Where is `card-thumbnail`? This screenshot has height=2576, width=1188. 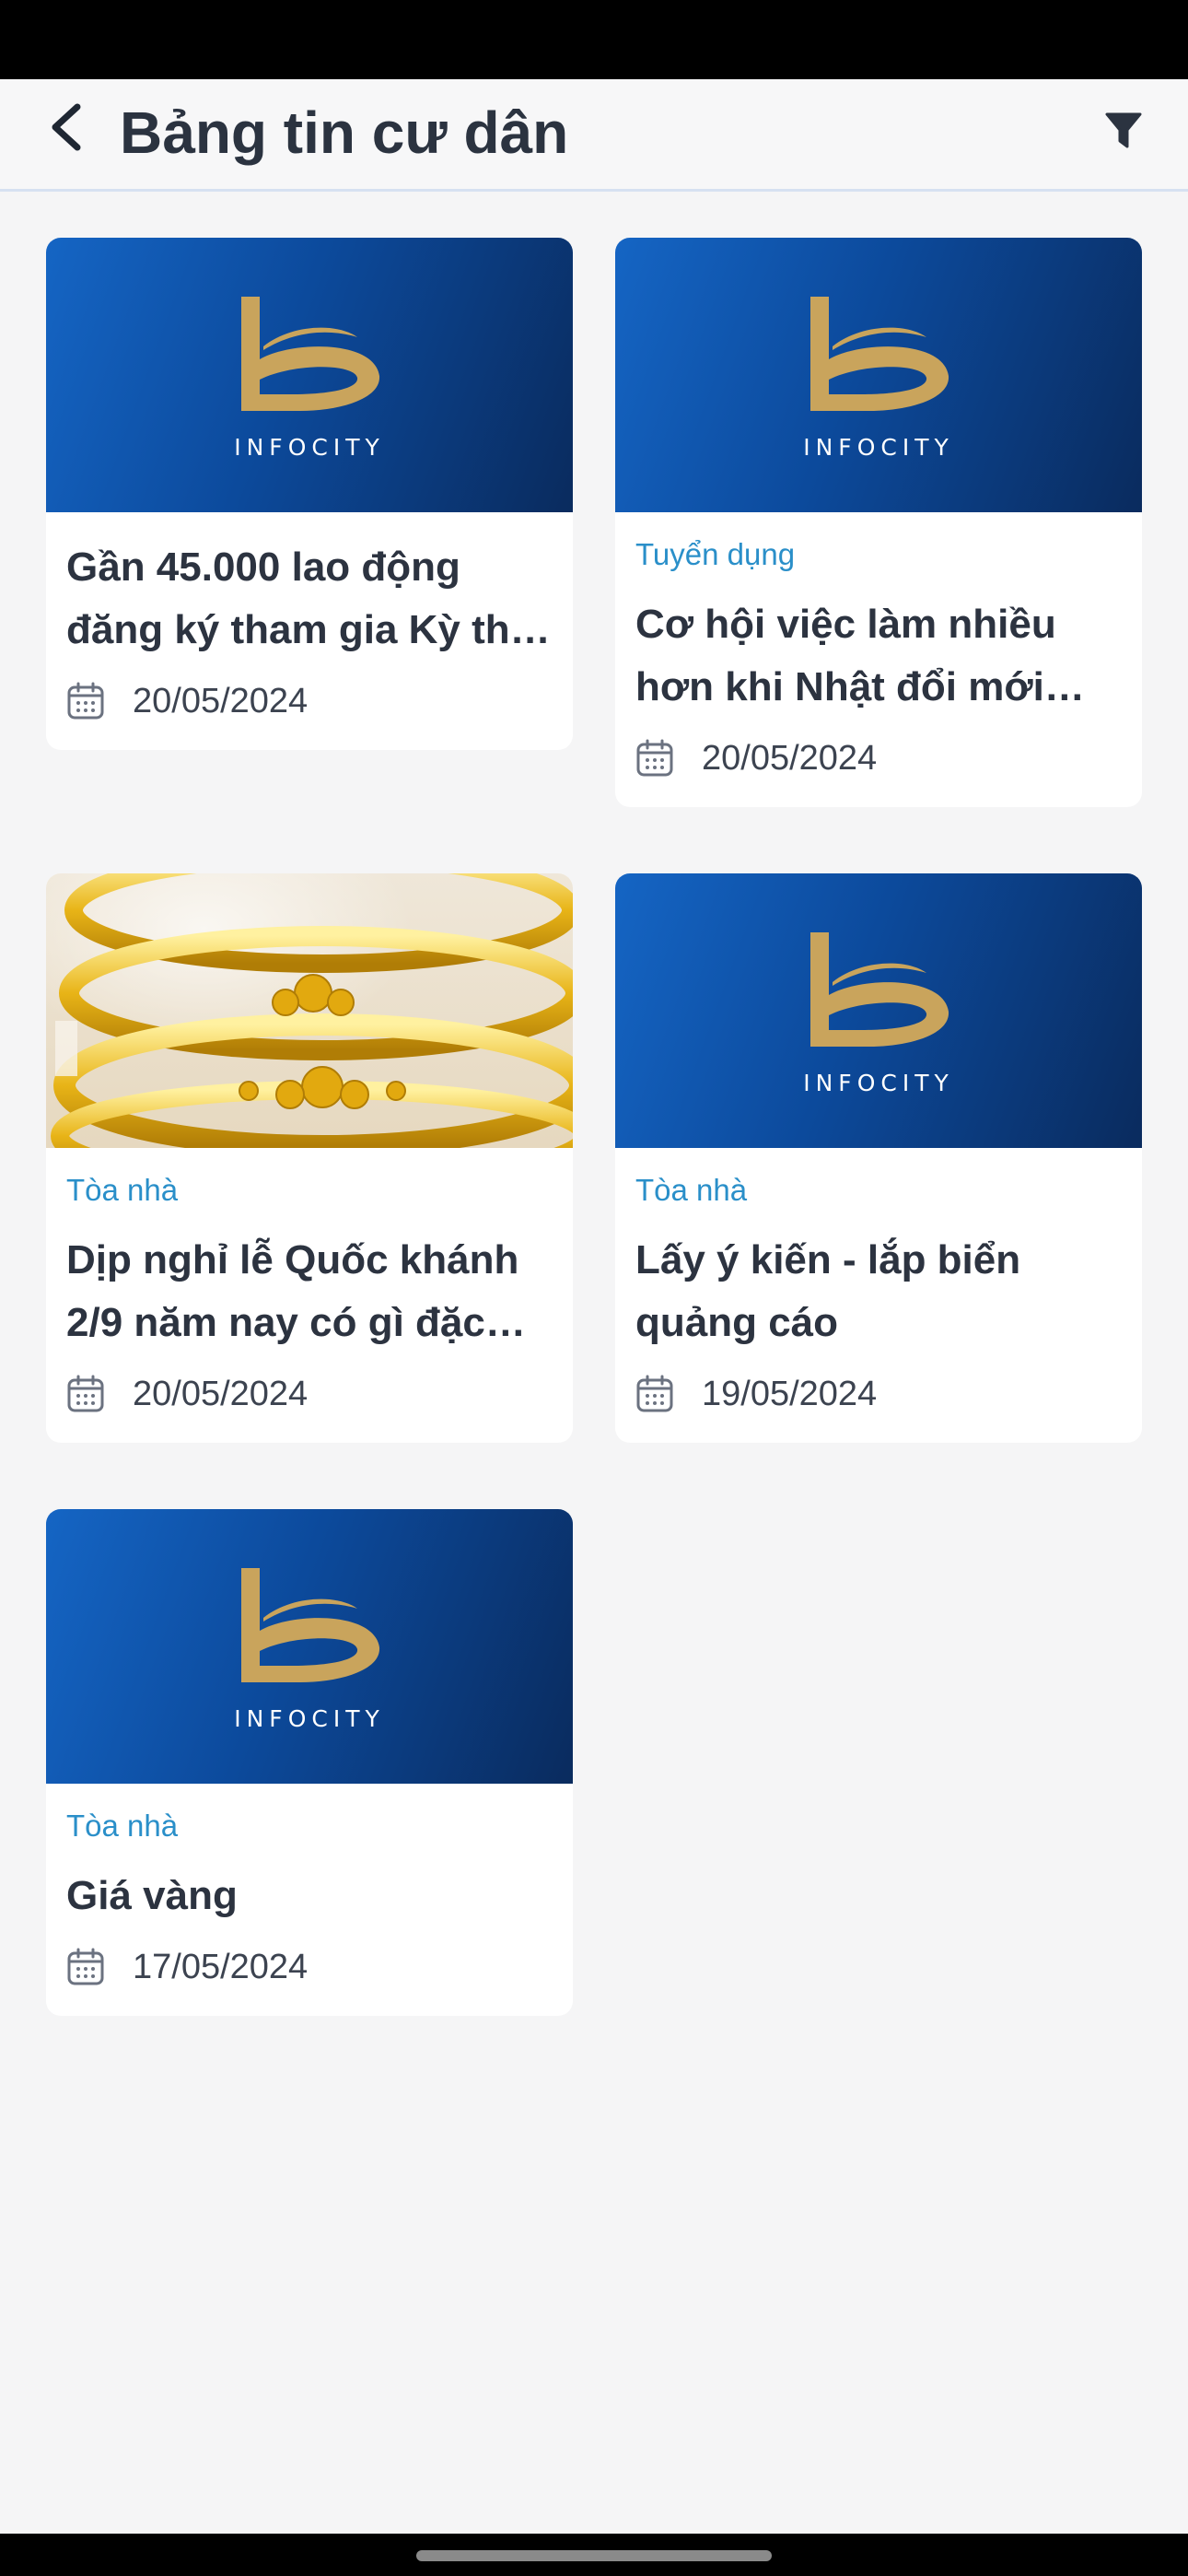
card-thumbnail is located at coordinates (309, 1011).